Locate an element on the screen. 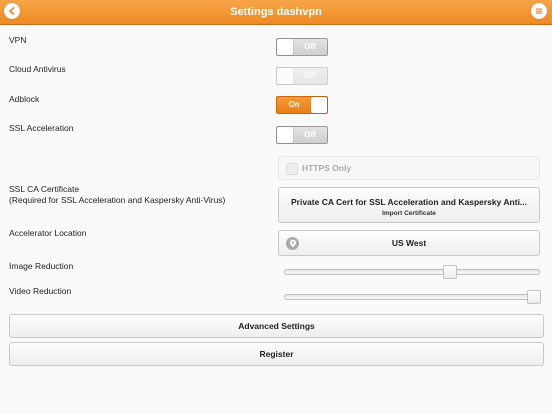 This screenshot has width=552, height=414. vpn-toggle: Off is located at coordinates (302, 47).